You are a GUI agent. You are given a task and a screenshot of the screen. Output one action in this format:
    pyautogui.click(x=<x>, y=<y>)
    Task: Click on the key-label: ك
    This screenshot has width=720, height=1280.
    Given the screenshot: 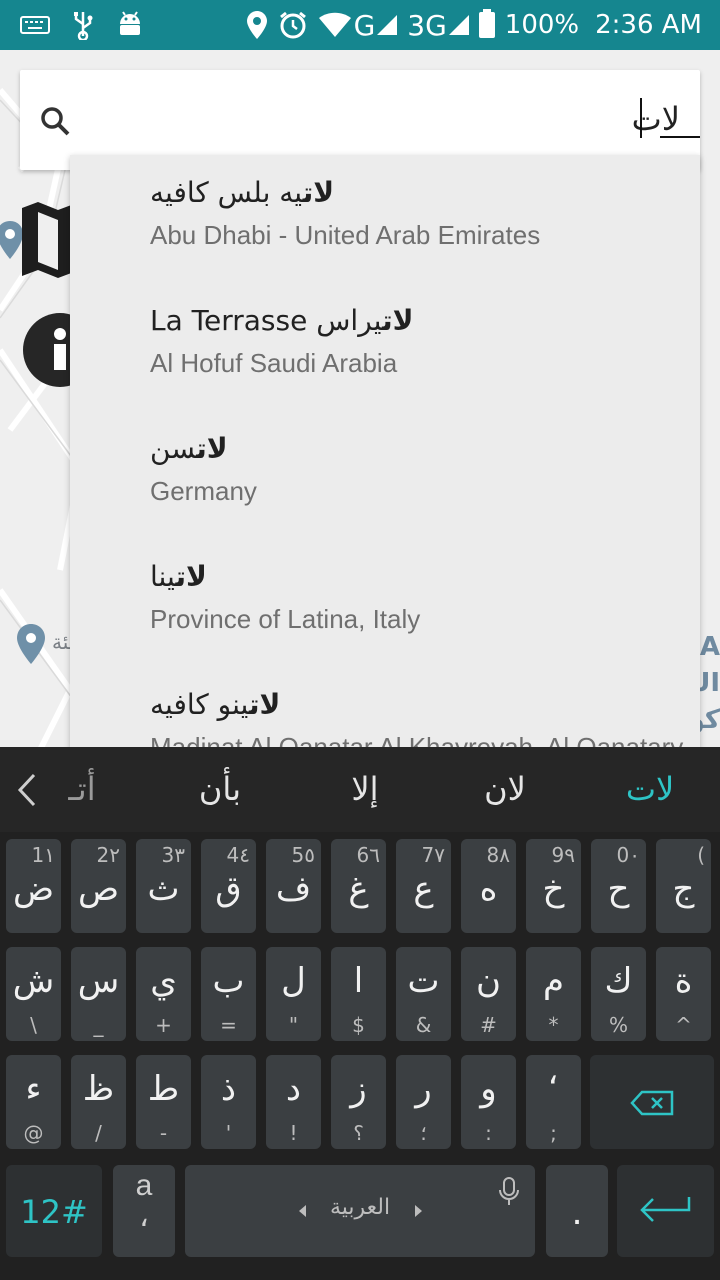 What is the action you would take?
    pyautogui.click(x=618, y=981)
    